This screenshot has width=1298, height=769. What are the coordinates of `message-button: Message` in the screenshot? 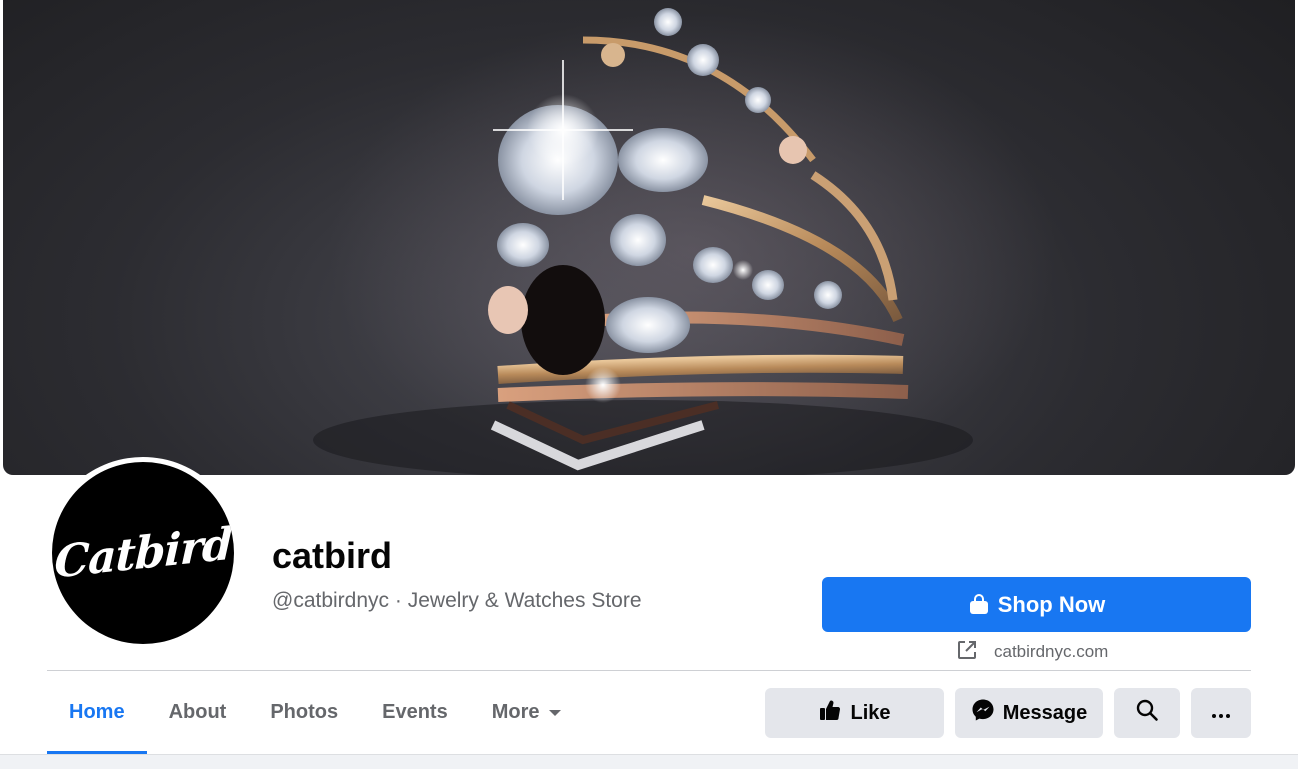 It's located at (1029, 713).